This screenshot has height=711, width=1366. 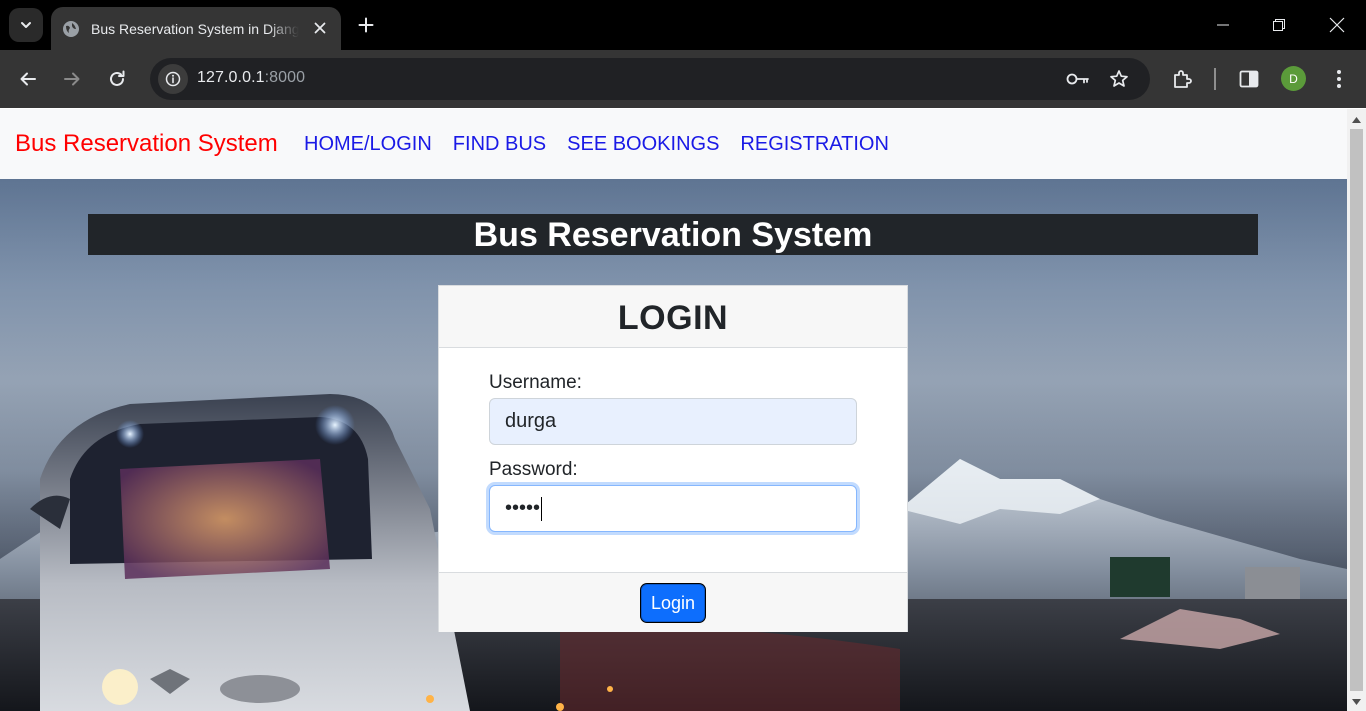 What do you see at coordinates (173, 79) in the screenshot?
I see `site-info-icon` at bounding box center [173, 79].